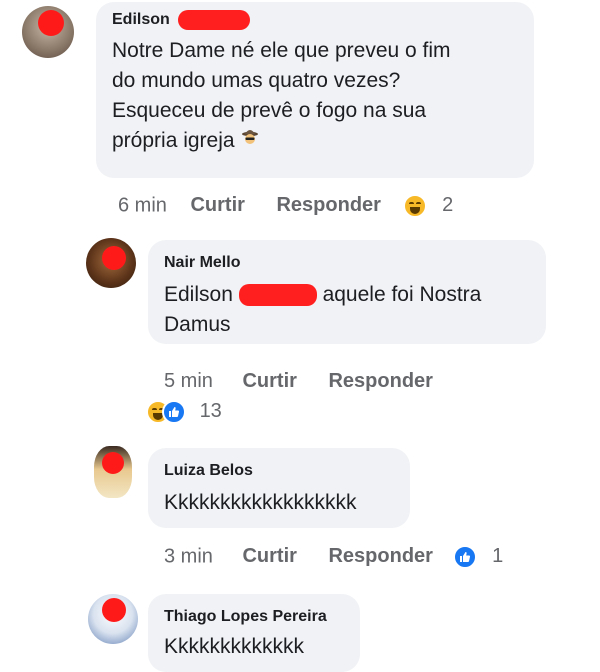 This screenshot has width=600, height=672. I want to click on timestamp: 5 min, so click(188, 381).